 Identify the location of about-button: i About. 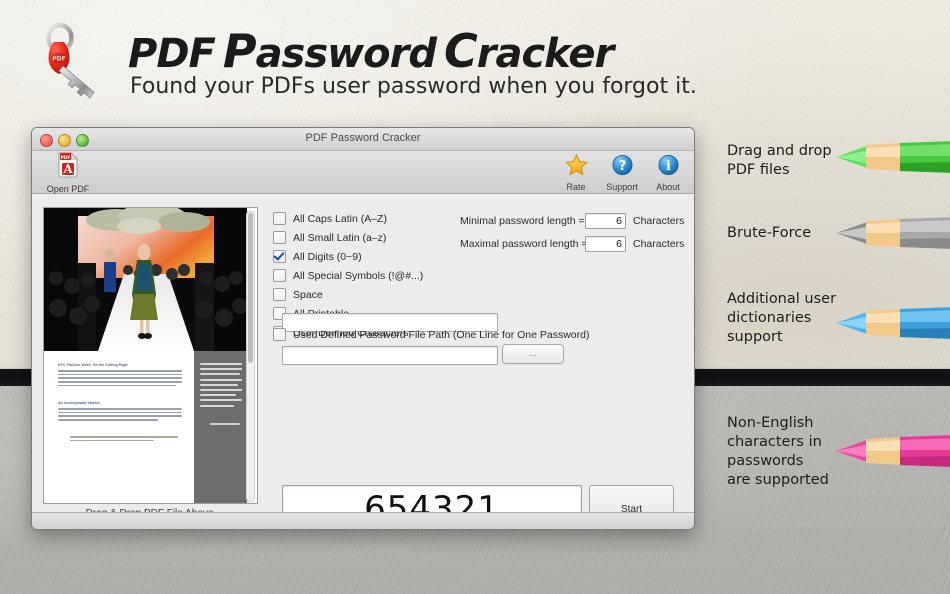
(668, 172).